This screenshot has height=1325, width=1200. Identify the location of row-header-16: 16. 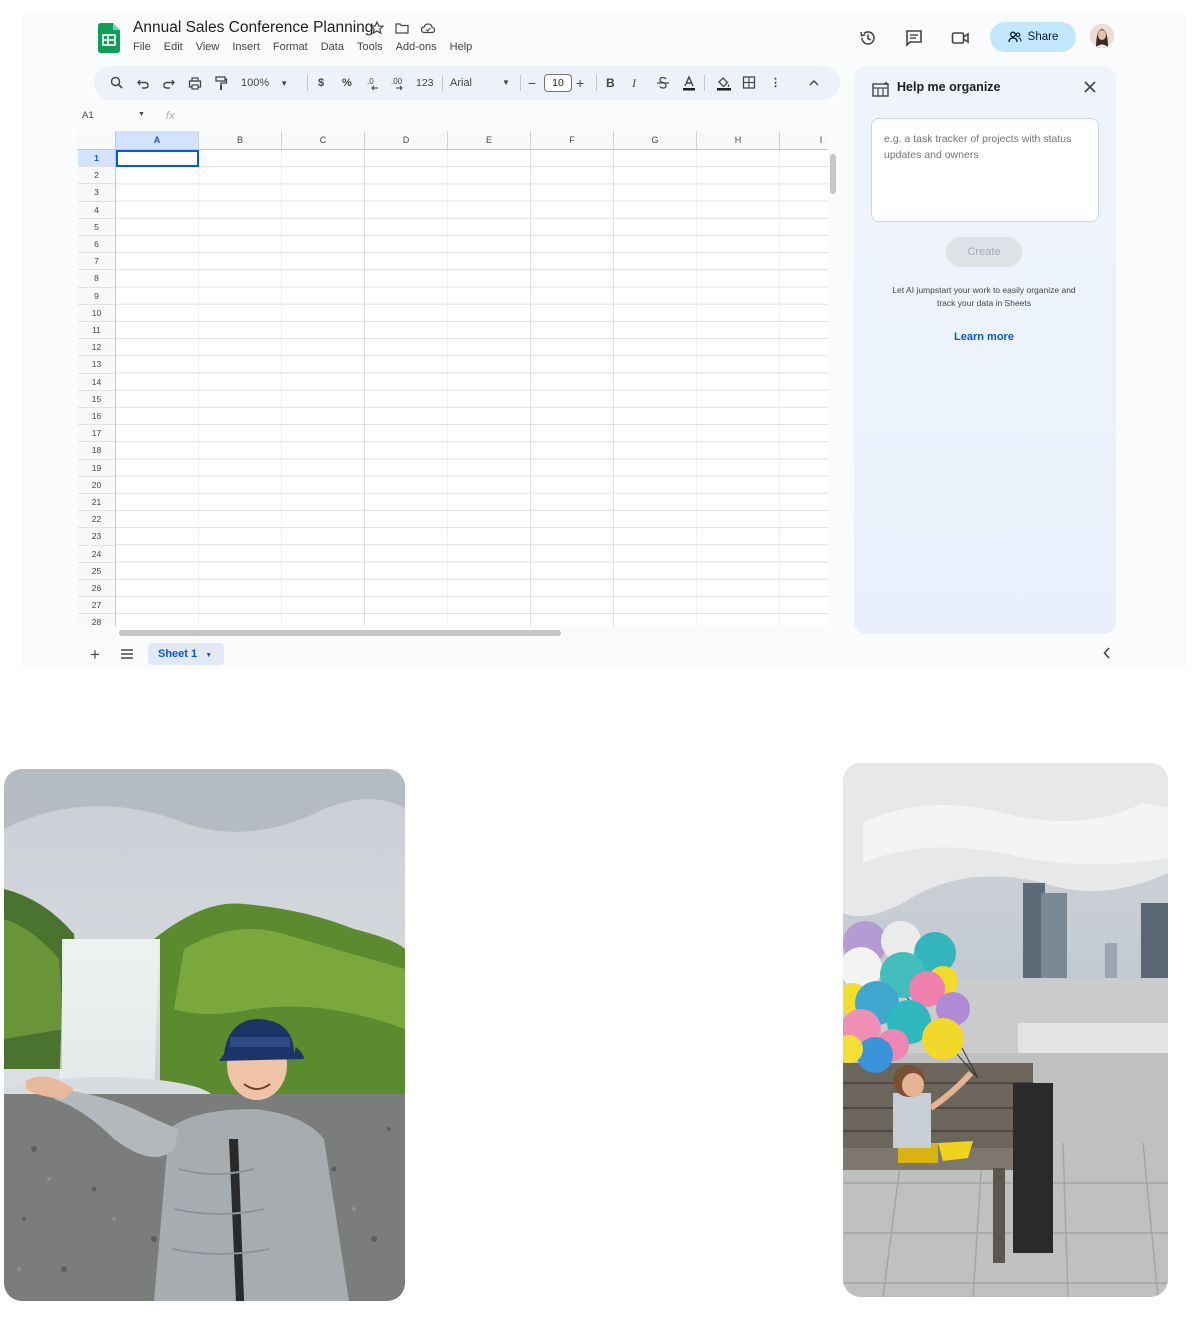
(97, 417).